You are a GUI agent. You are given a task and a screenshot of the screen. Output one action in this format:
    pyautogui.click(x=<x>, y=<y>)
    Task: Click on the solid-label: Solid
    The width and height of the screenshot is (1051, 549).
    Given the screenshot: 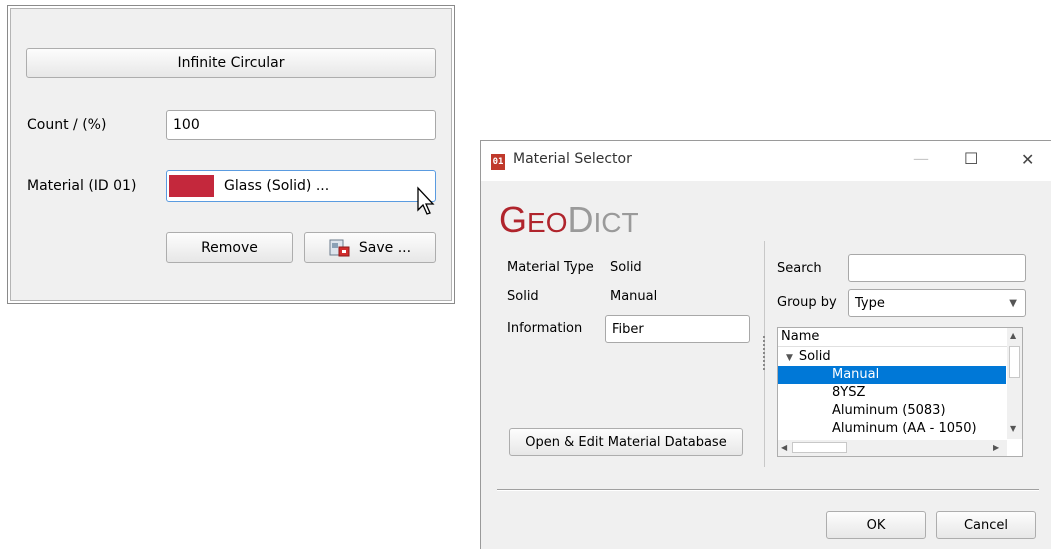 What is the action you would take?
    pyautogui.click(x=523, y=296)
    